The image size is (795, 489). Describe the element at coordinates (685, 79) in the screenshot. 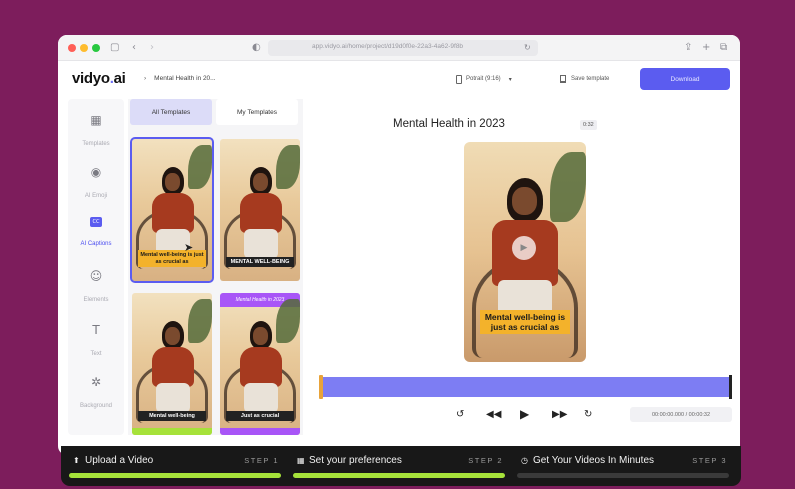

I see `download-button: Download` at that location.